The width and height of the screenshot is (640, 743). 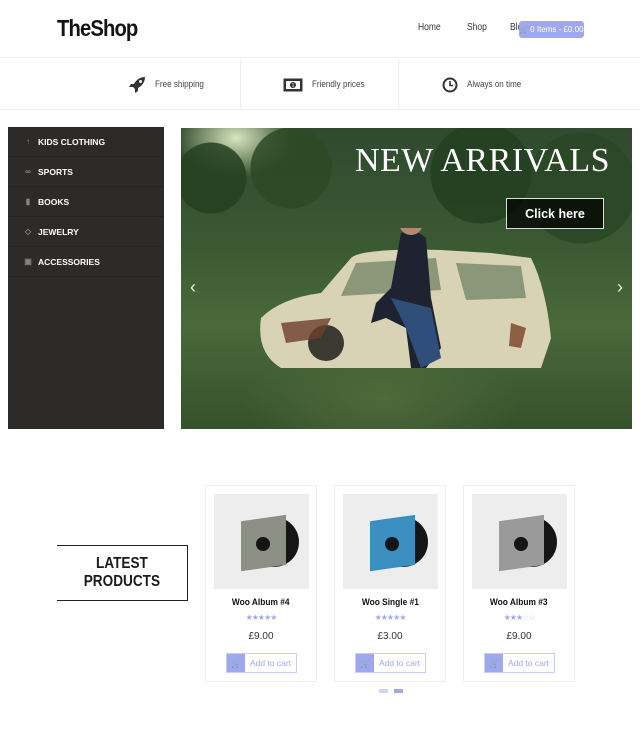 I want to click on child-icon: ↑, so click(x=28, y=141).